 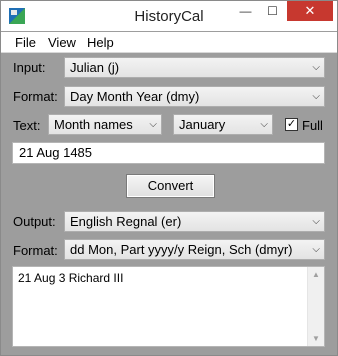 I want to click on month-select: January ⌵, so click(x=223, y=124).